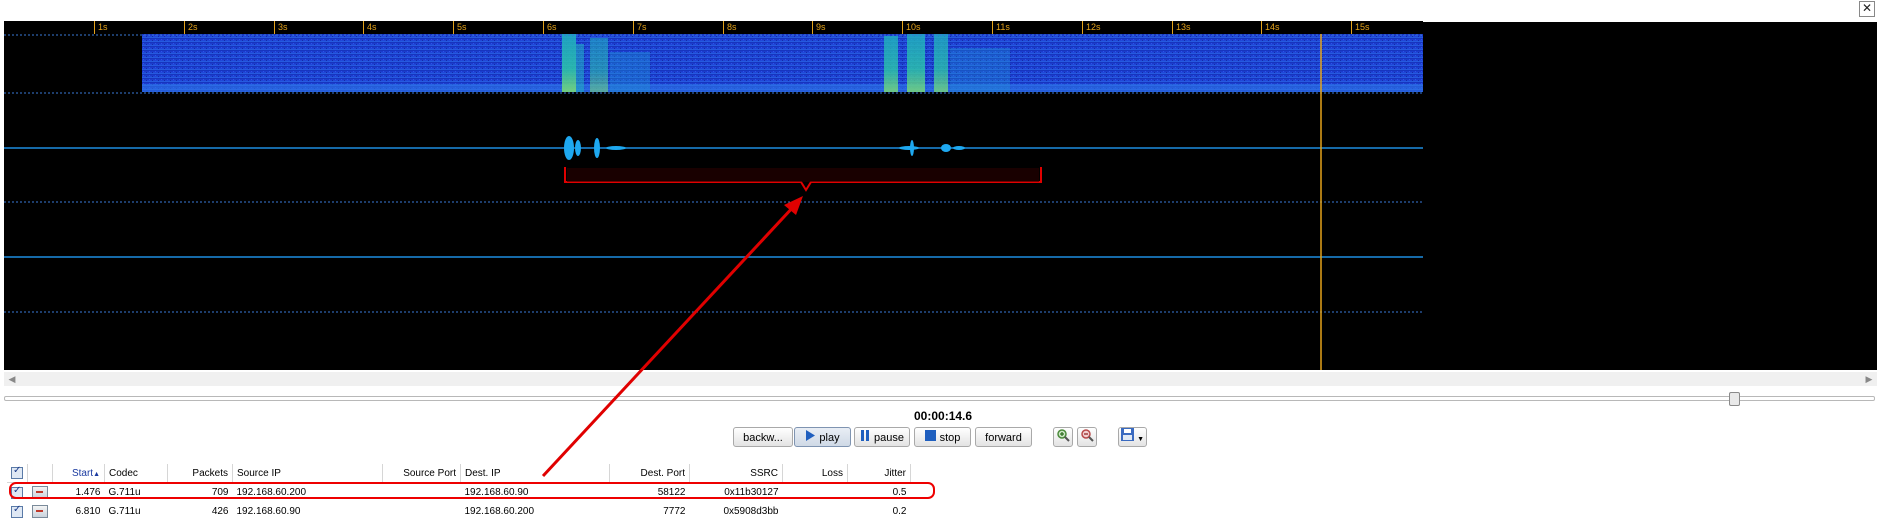 This screenshot has width=1877, height=529. Describe the element at coordinates (649, 473) in the screenshot. I see `column-header-dest-port: Dest. Port` at that location.